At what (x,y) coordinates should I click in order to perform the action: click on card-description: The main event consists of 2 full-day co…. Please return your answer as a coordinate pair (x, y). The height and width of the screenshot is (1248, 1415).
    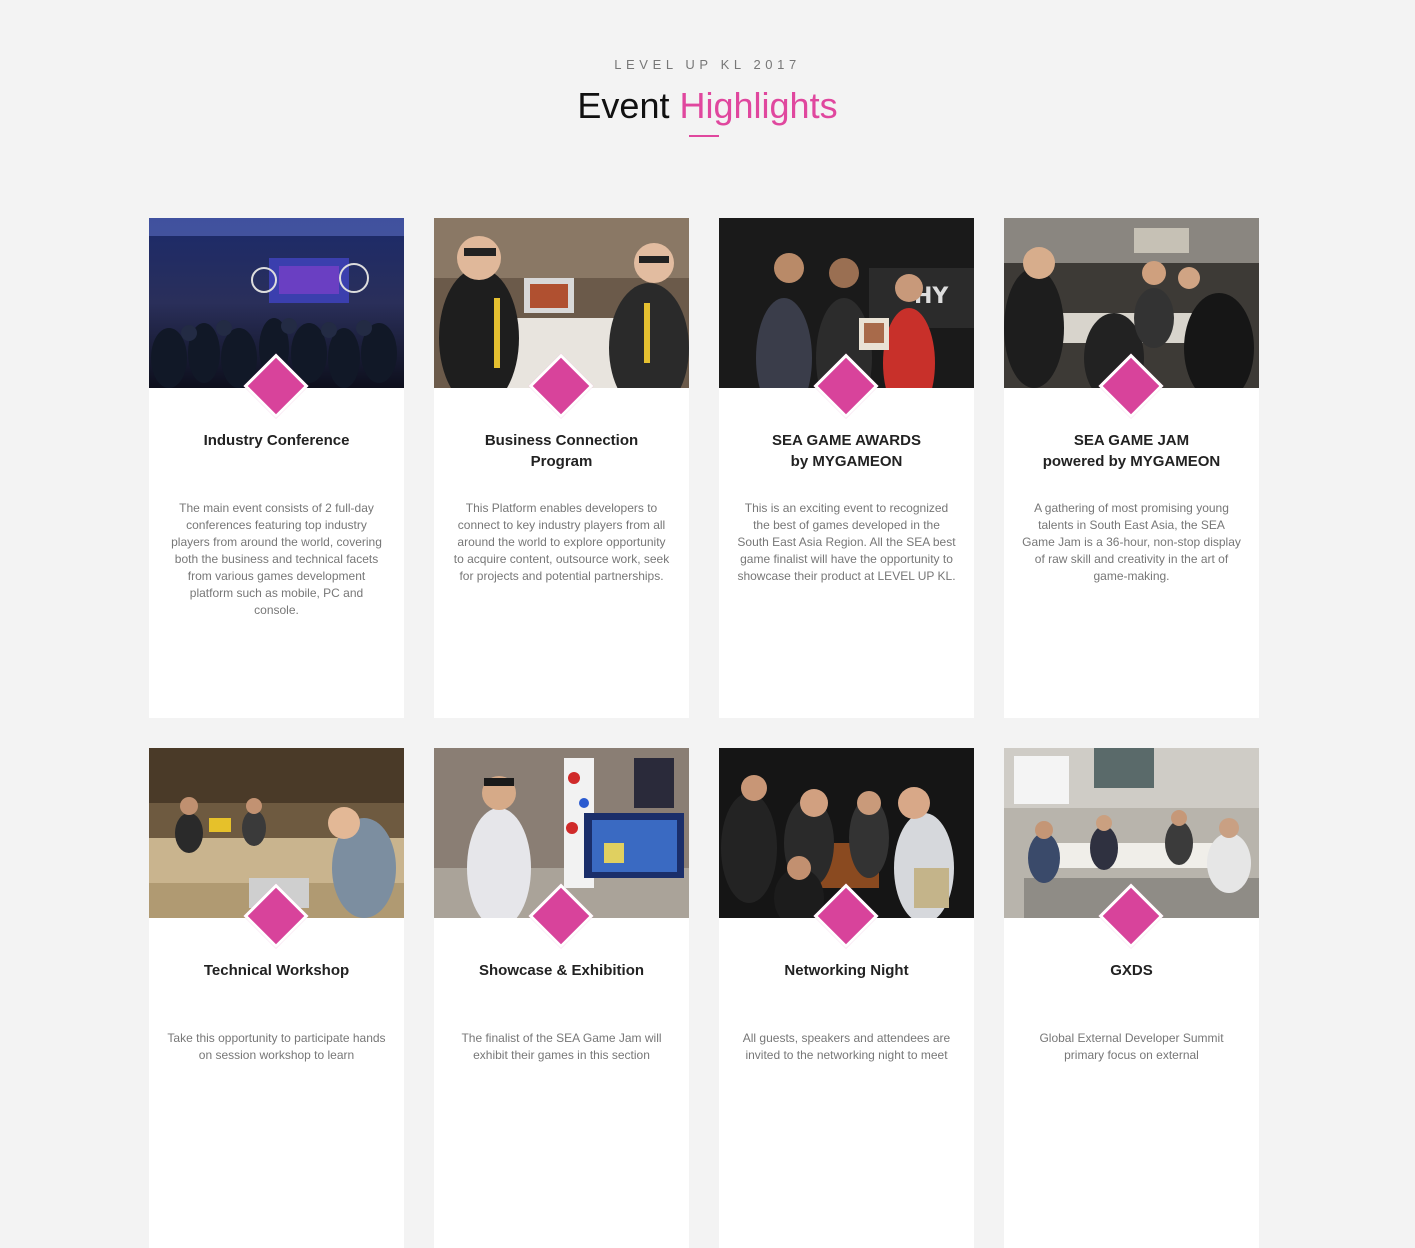
    Looking at the image, I should click on (276, 559).